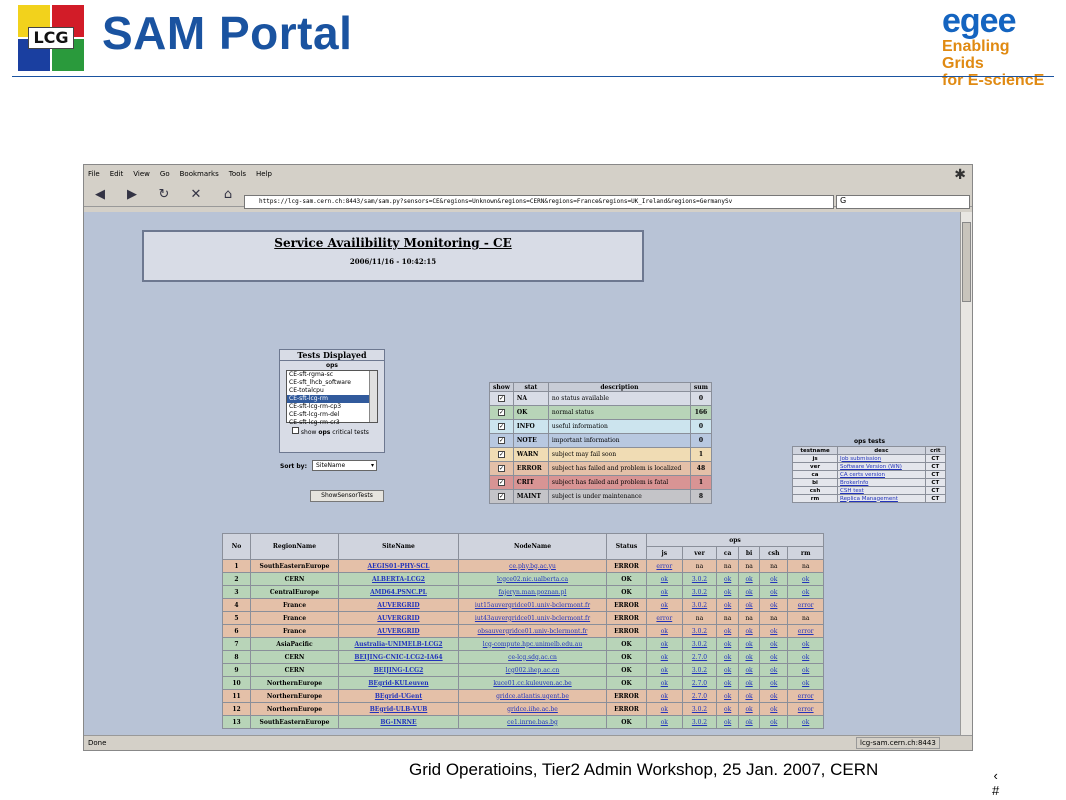  What do you see at coordinates (332, 375) in the screenshot?
I see `test-list-item: CE-sft-rgma-sc` at bounding box center [332, 375].